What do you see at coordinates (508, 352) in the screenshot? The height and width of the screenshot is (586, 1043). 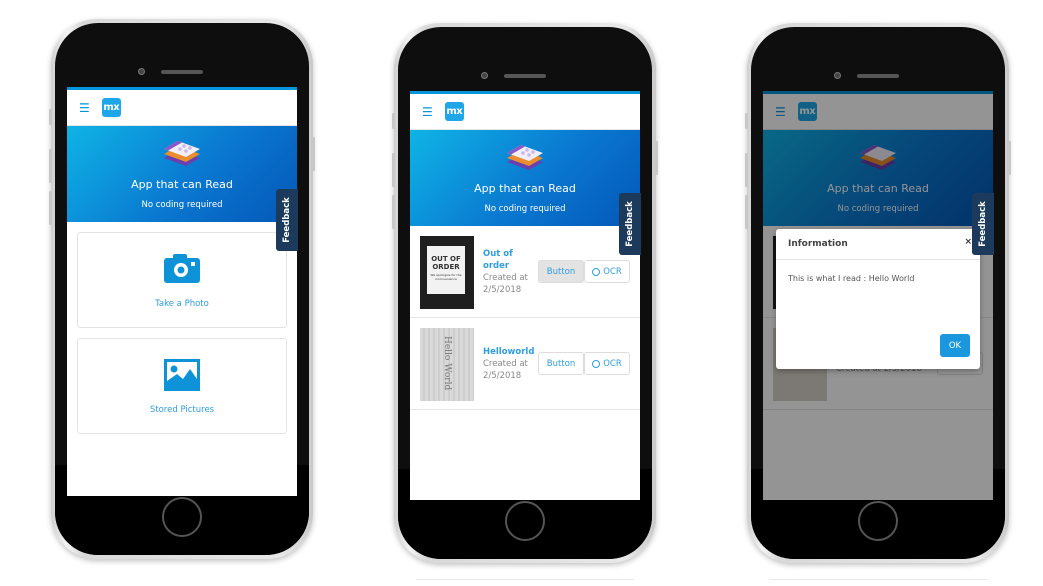 I see `item-name: Helloworld` at bounding box center [508, 352].